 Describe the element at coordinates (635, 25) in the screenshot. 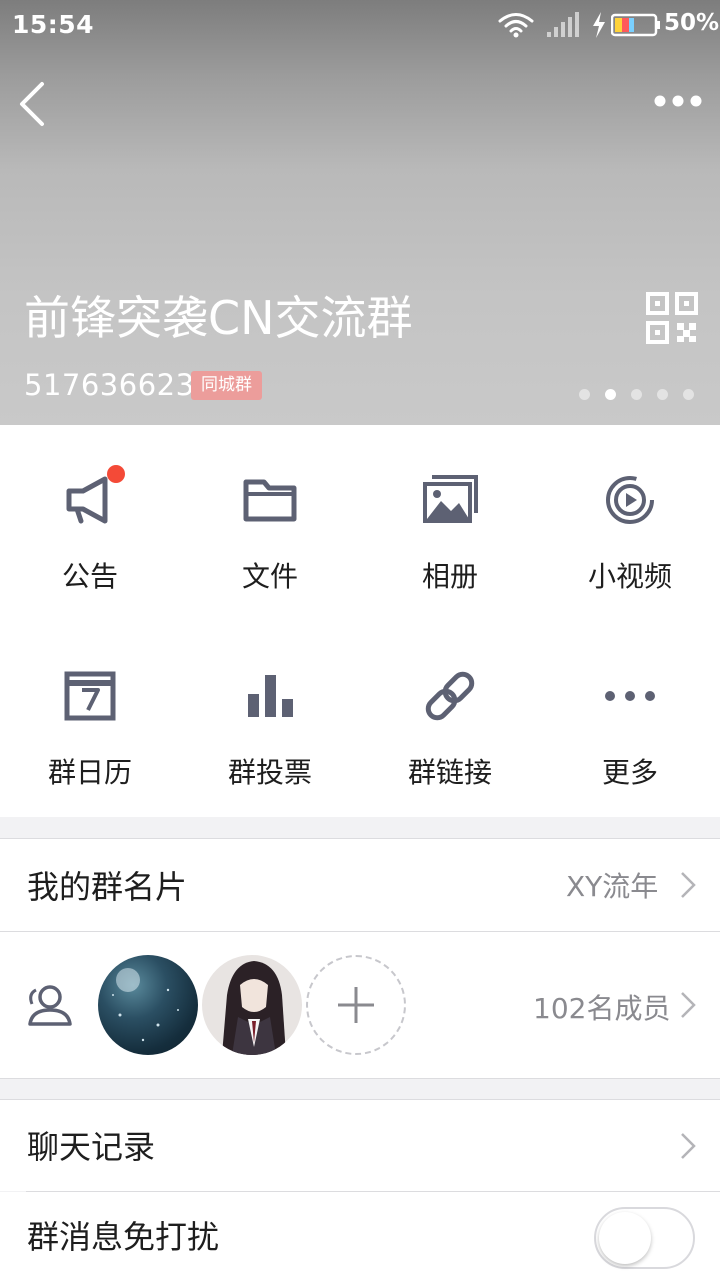

I see `battery-icon` at that location.